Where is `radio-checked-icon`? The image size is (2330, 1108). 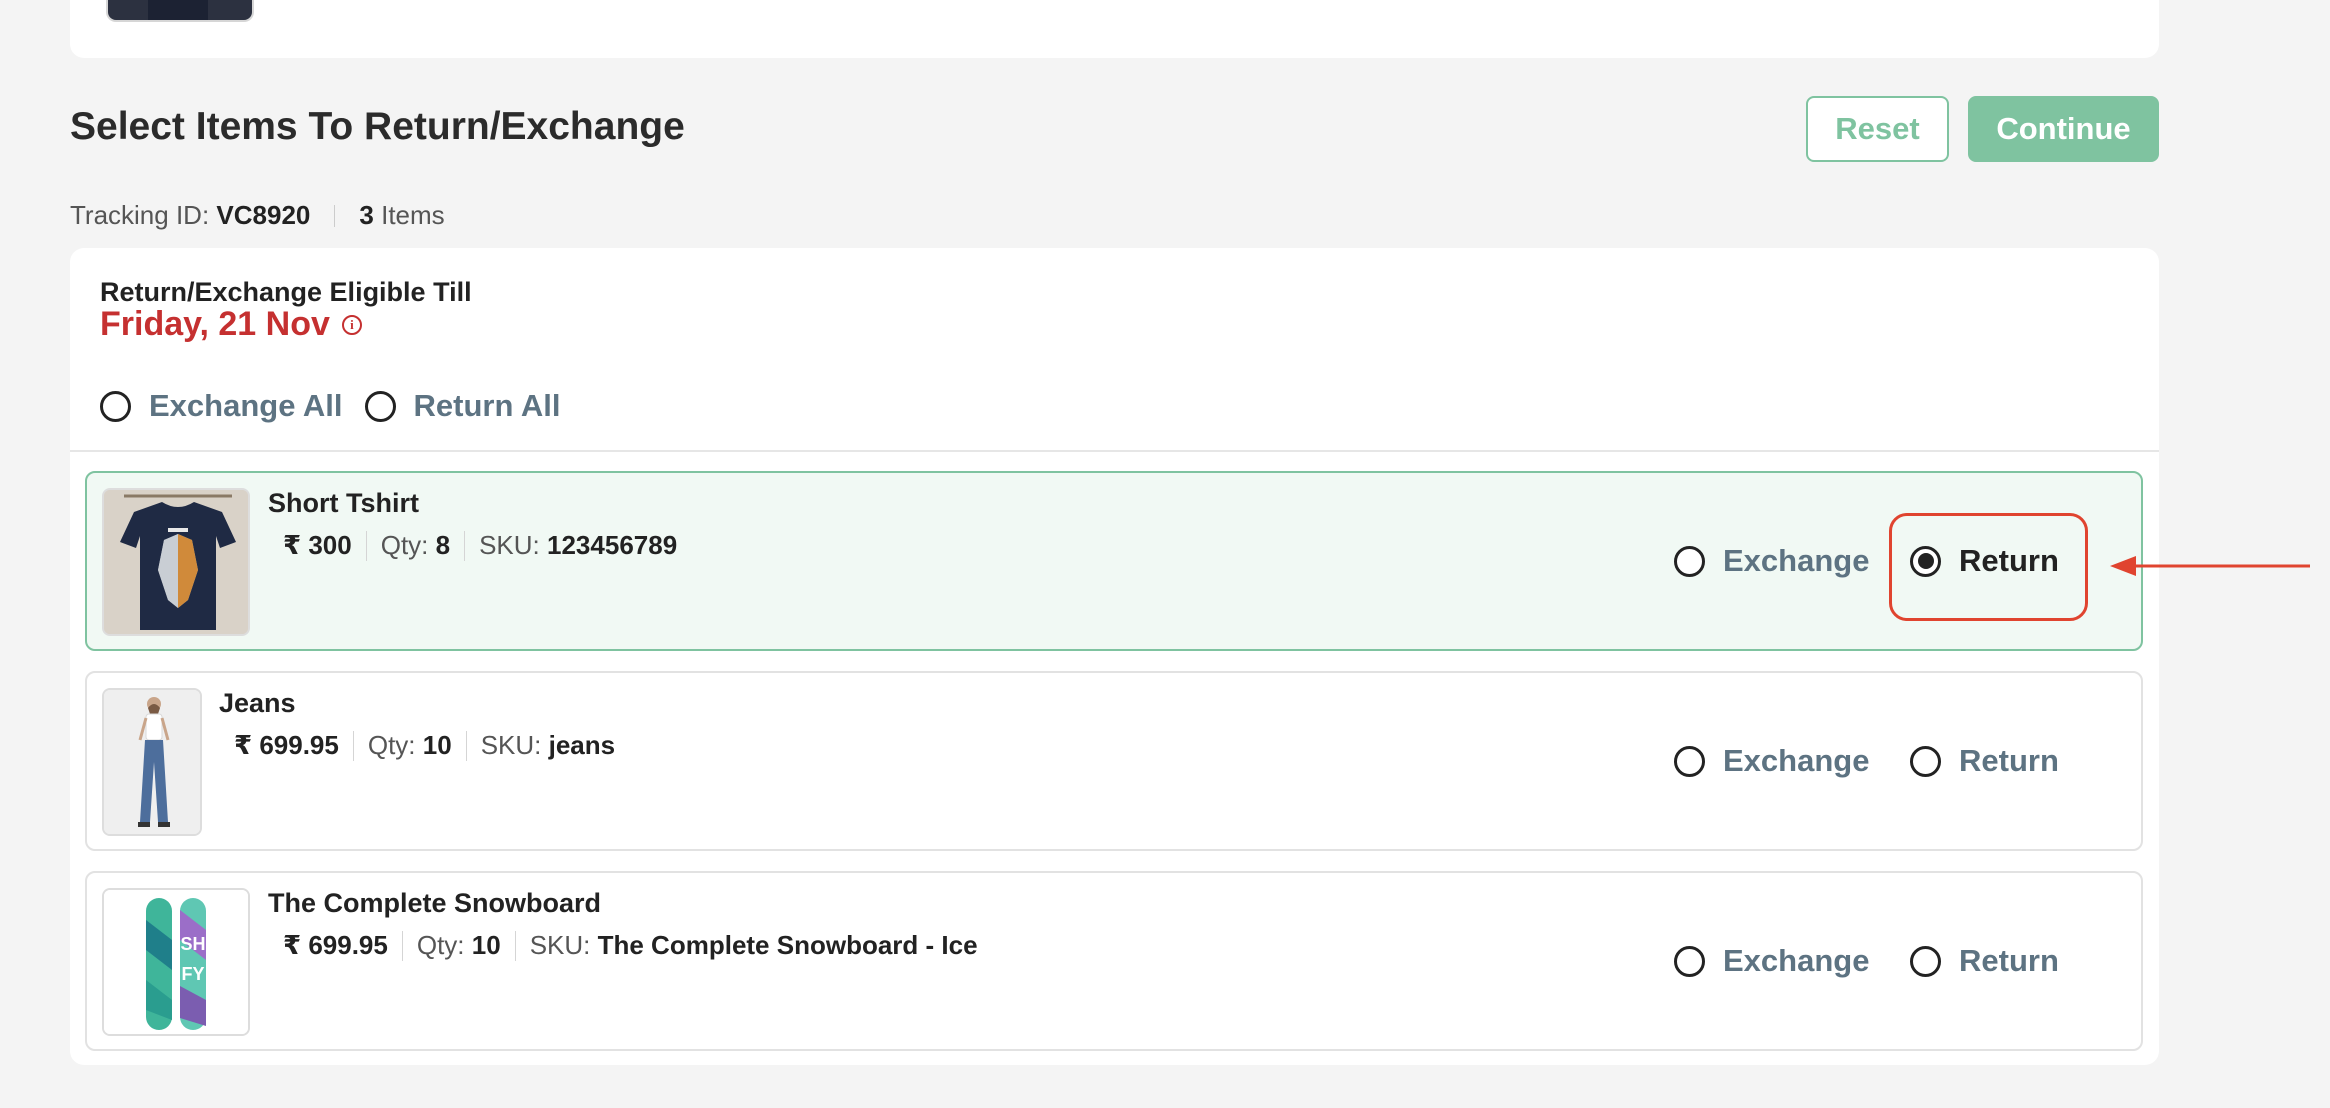
radio-checked-icon is located at coordinates (1925, 561).